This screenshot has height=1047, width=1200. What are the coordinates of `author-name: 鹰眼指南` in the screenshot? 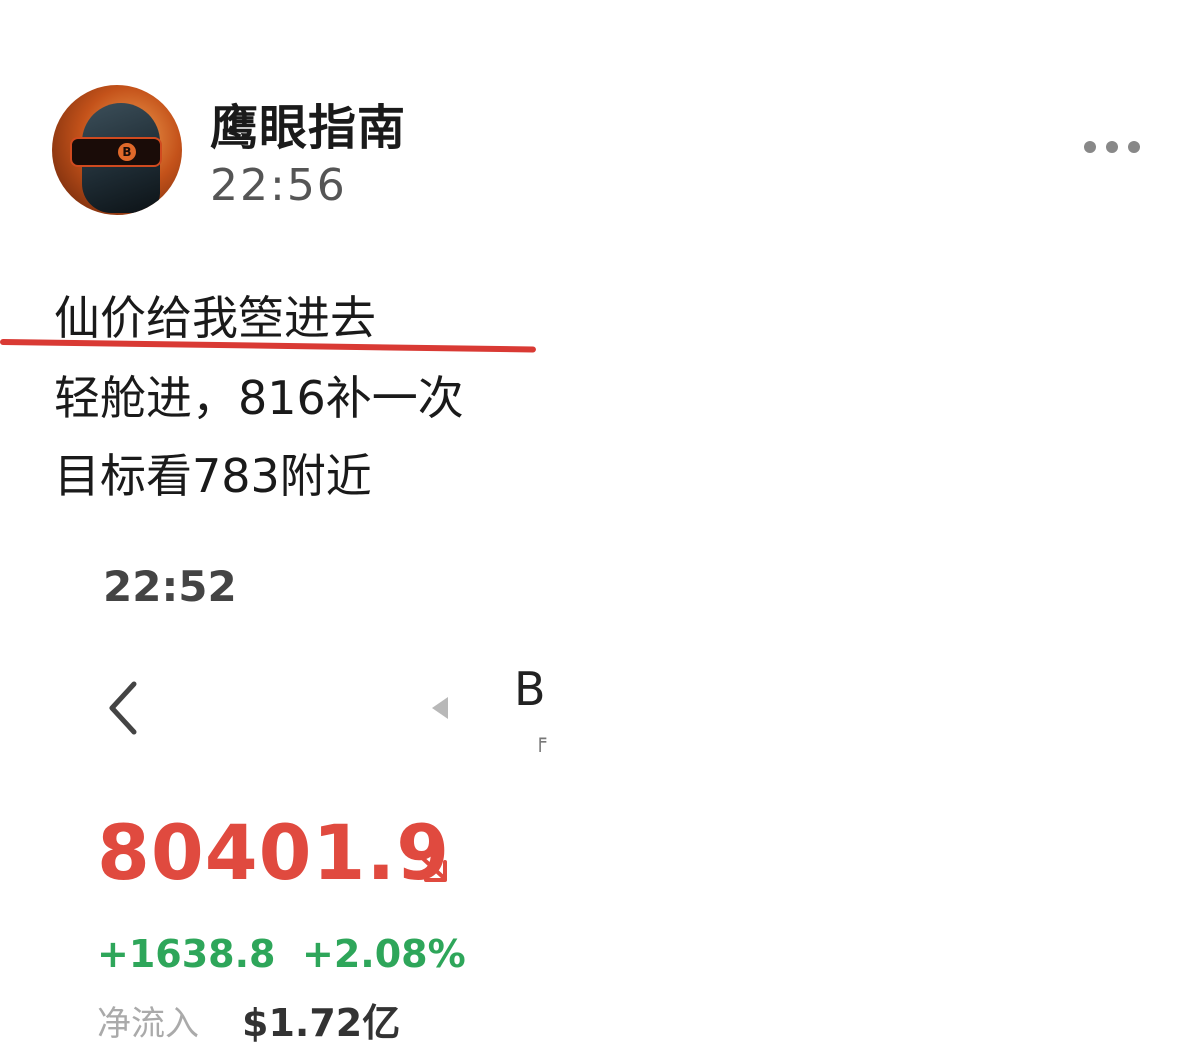 It's located at (308, 123).